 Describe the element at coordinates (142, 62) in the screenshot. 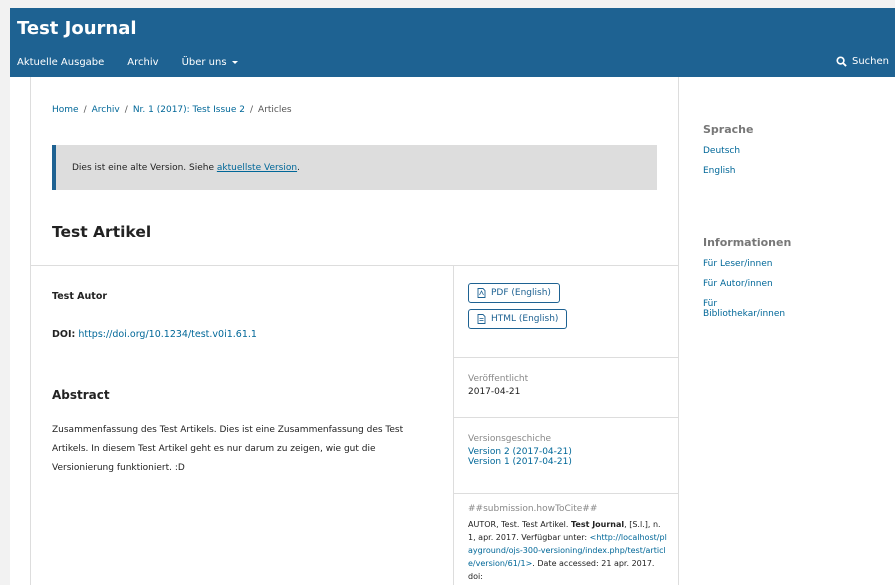

I see `nav-archive: Archiv` at that location.